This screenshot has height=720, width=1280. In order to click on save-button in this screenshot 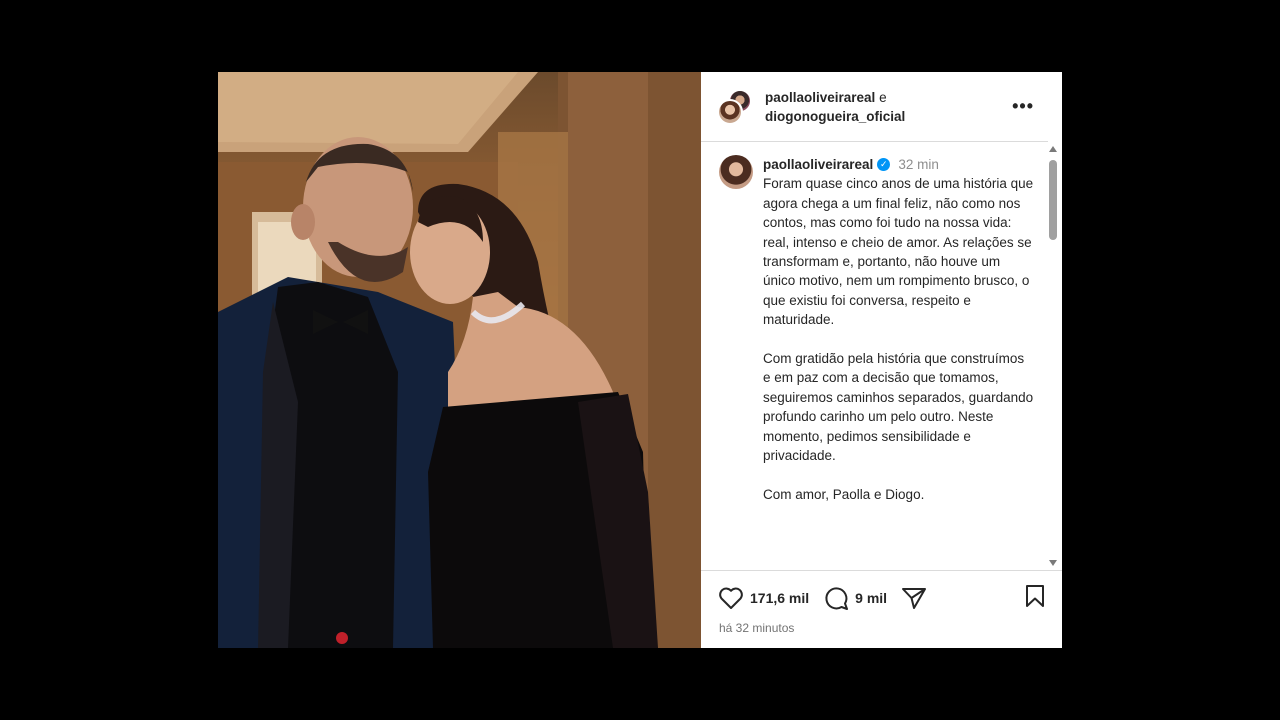, I will do `click(1035, 598)`.